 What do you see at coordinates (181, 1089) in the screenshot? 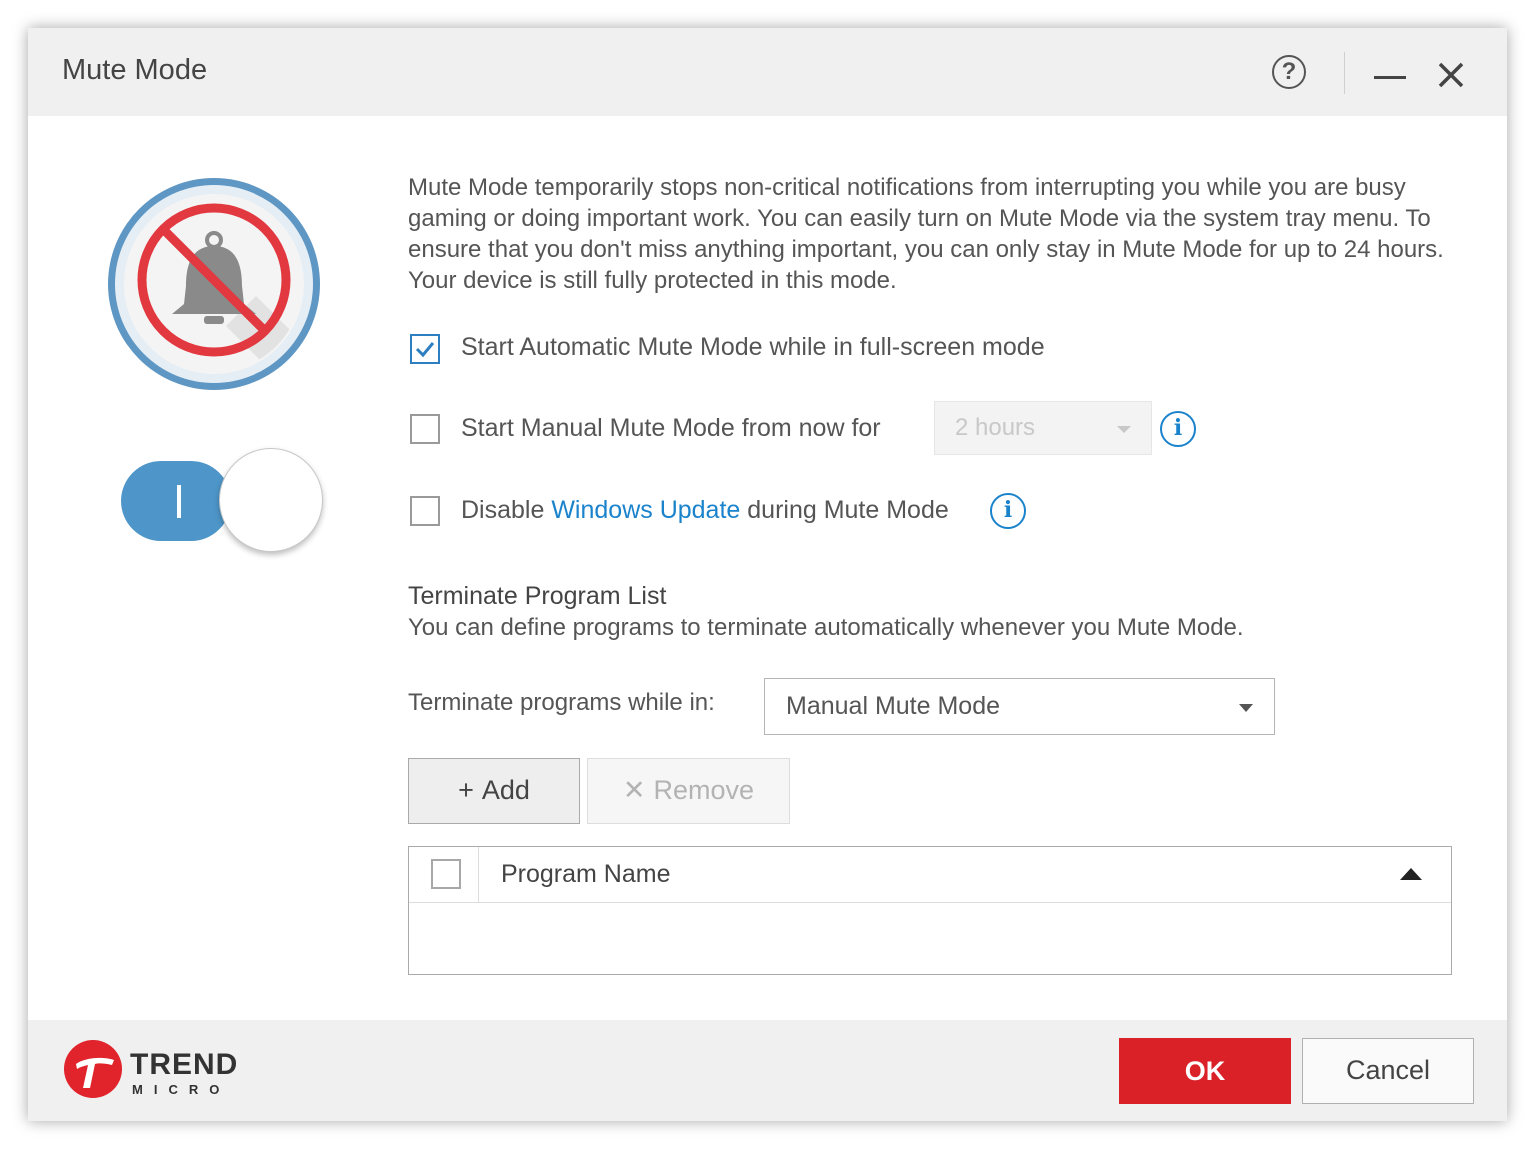
I see `logo-wordmark-bottom: MICRO` at bounding box center [181, 1089].